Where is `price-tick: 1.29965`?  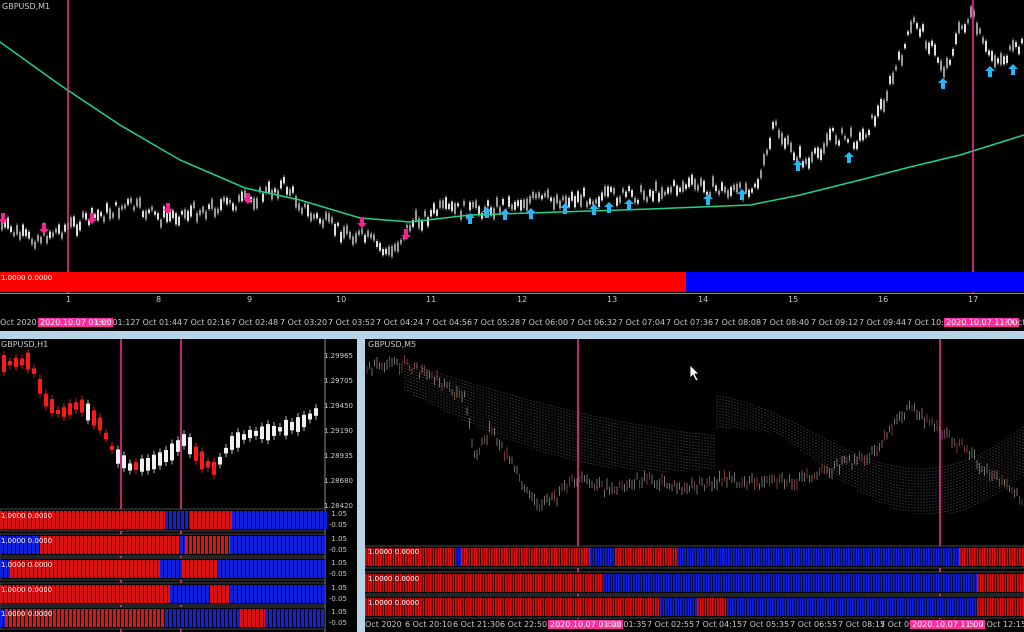 price-tick: 1.29965 is located at coordinates (338, 356).